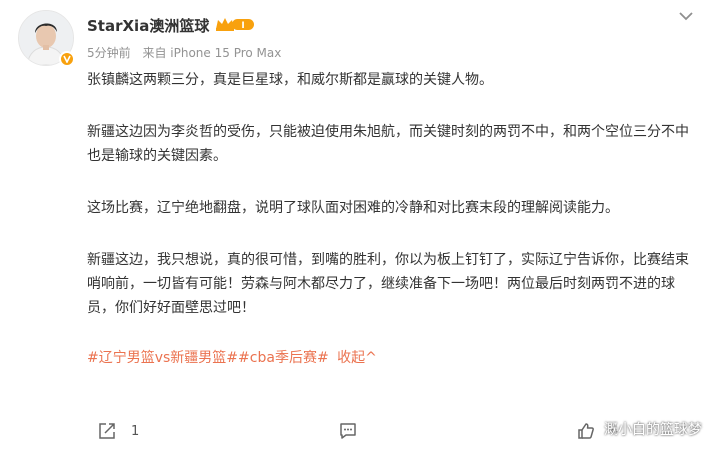 The image size is (710, 449). I want to click on comment-button, so click(355, 431).